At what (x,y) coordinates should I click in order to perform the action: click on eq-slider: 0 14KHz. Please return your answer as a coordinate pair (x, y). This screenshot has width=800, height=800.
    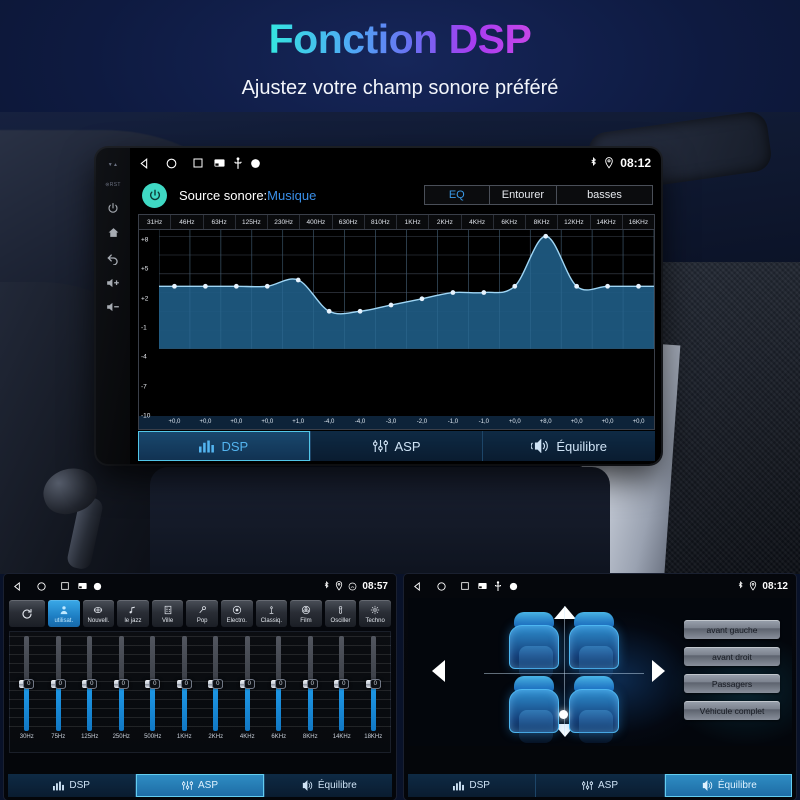
    Looking at the image, I should click on (342, 693).